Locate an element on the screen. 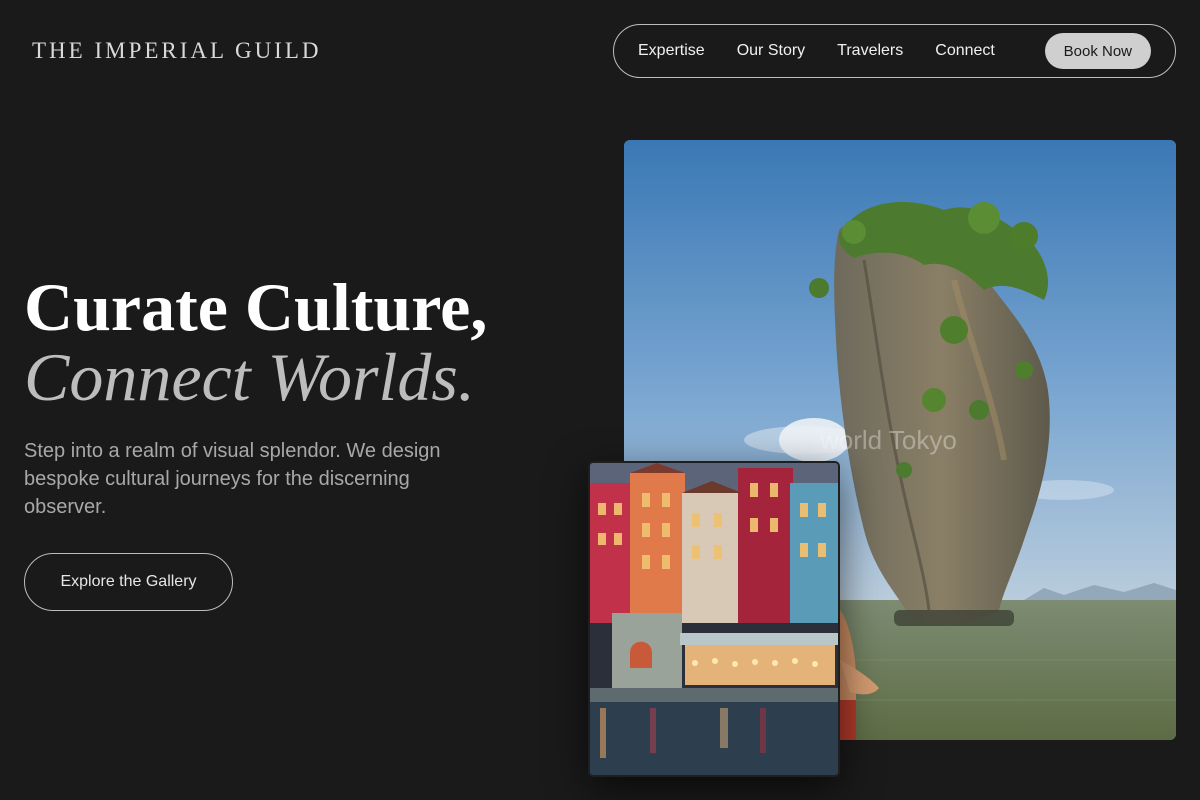  book-now-button: Book Now is located at coordinates (1097, 51).